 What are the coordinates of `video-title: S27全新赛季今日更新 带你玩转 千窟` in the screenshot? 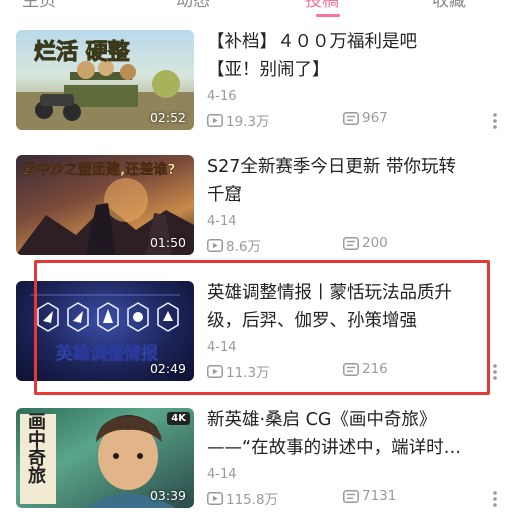 It's located at (352, 181).